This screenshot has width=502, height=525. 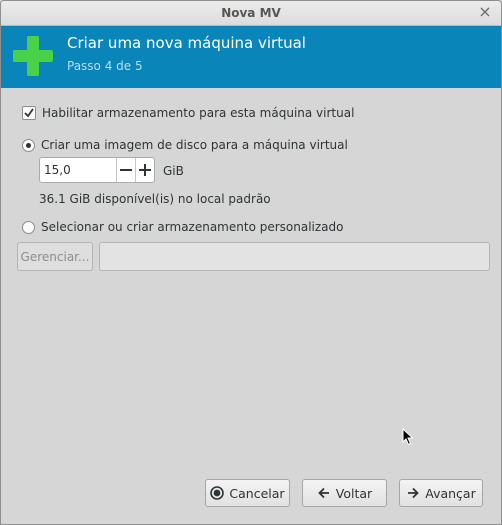 I want to click on create-disk-radio, so click(x=28, y=145).